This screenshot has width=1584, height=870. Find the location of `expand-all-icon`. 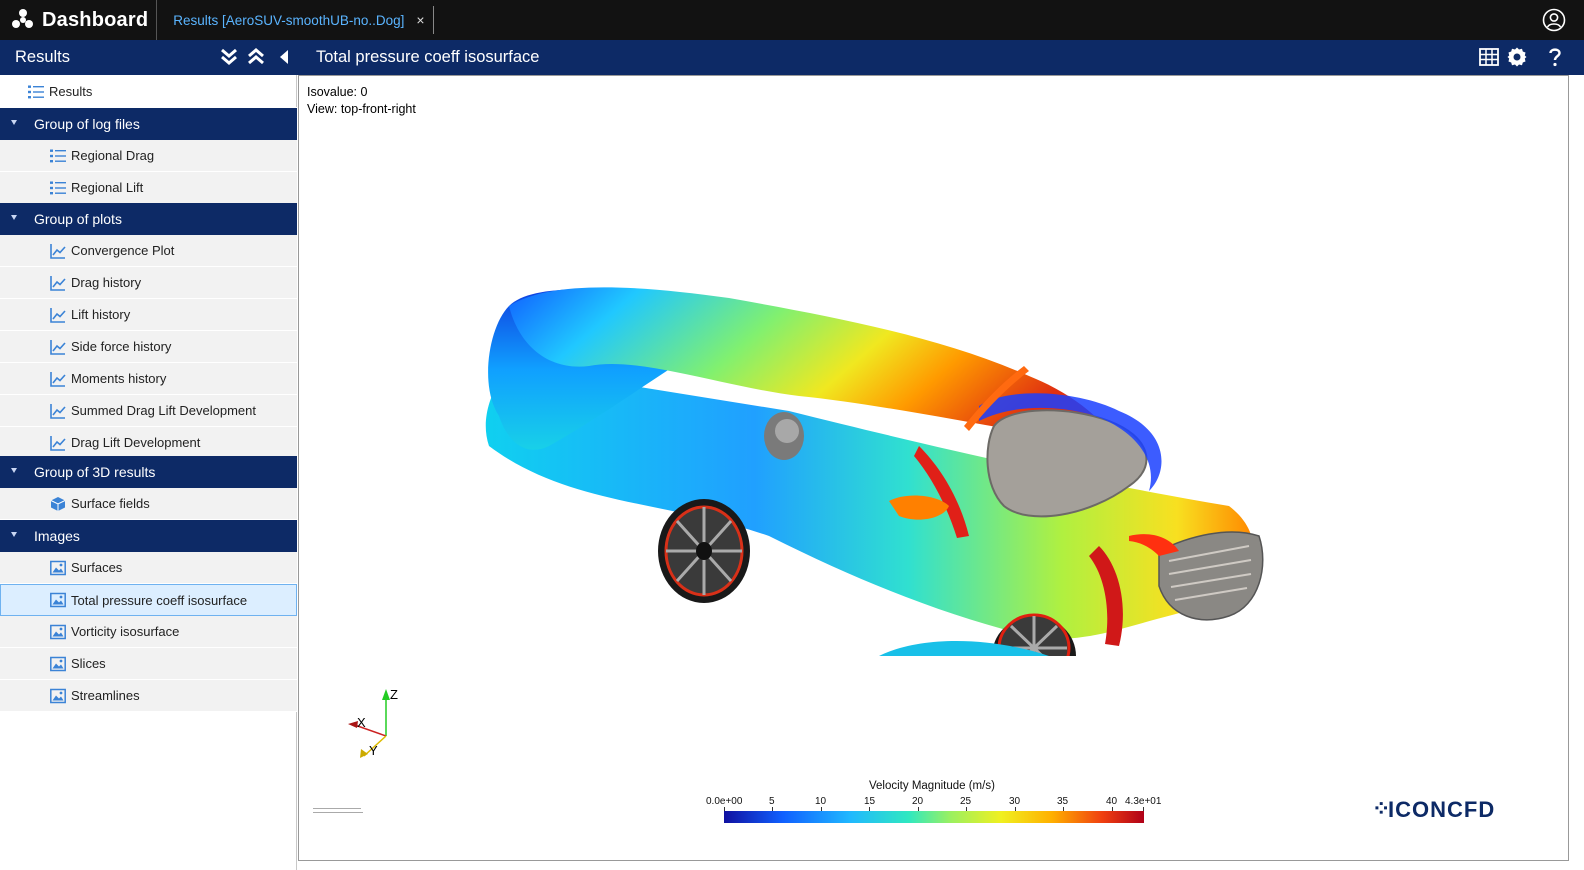

expand-all-icon is located at coordinates (229, 57).